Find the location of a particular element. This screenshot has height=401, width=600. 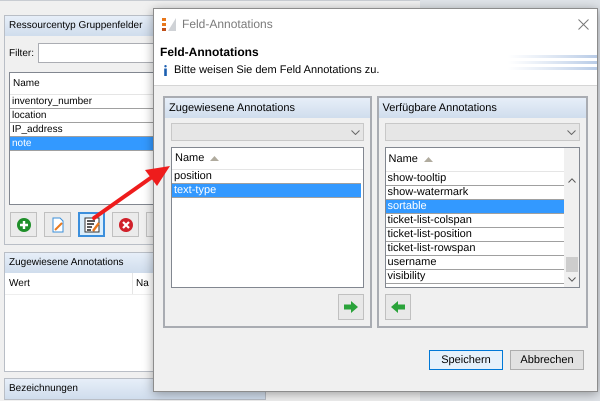

group-title: Verfügbare Annotations is located at coordinates (482, 108).